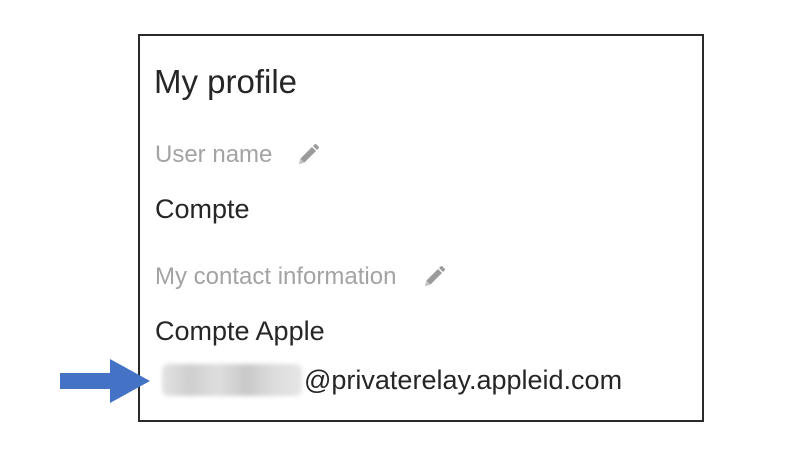  What do you see at coordinates (214, 154) in the screenshot?
I see `user-name-label: User name` at bounding box center [214, 154].